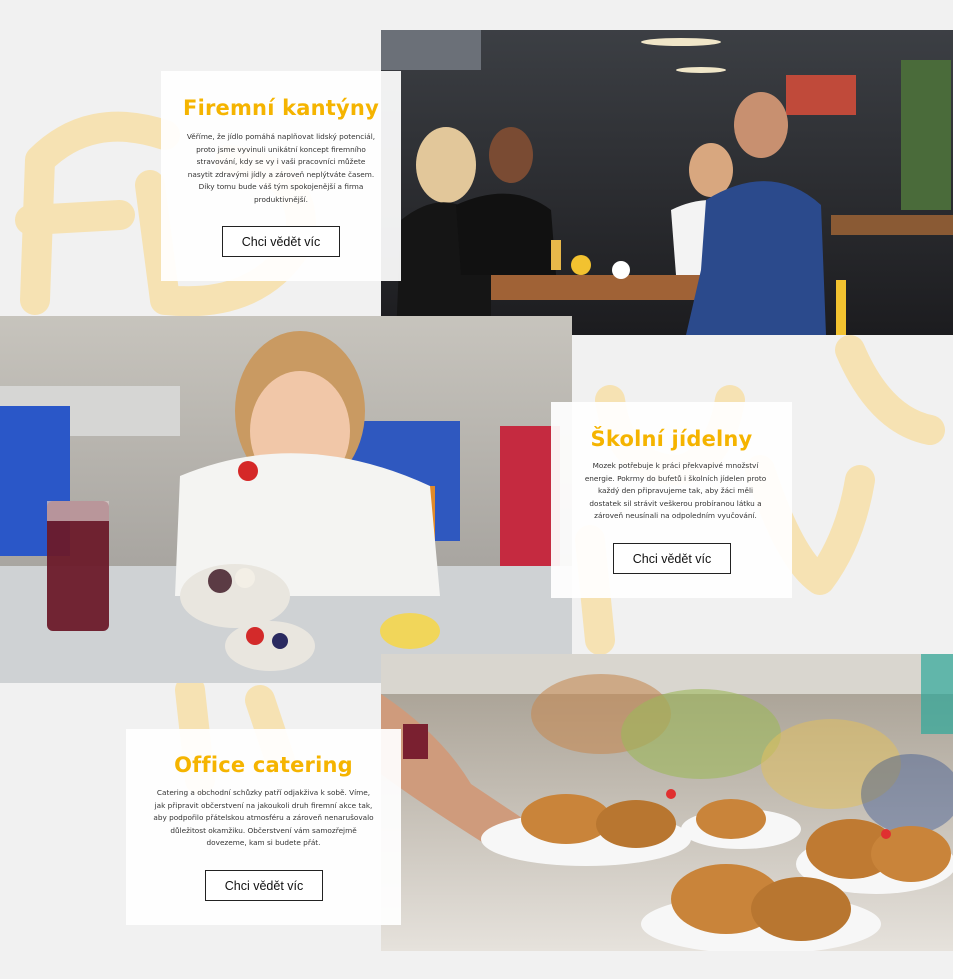 The image size is (953, 979). I want to click on canteen-more-button: Chci vědět víc, so click(281, 241).